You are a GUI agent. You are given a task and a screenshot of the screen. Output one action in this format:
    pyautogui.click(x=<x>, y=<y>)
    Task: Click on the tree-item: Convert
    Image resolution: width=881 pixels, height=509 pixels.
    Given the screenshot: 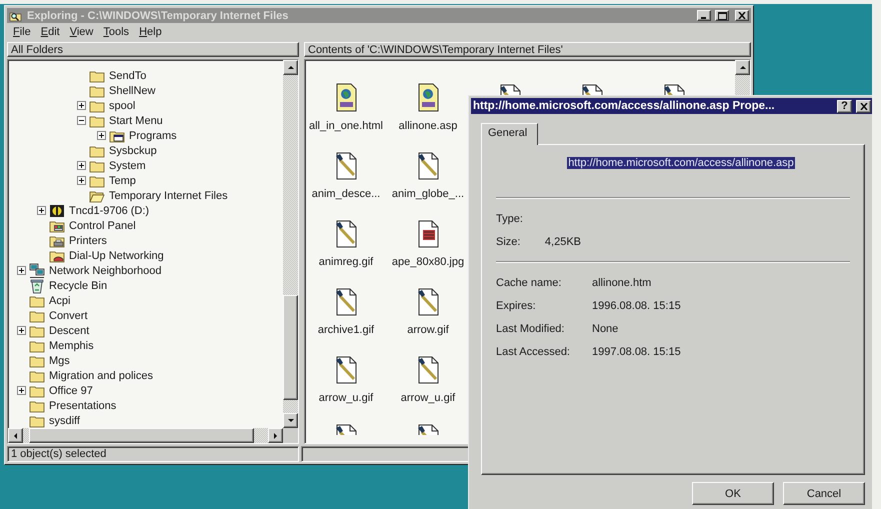 What is the action you would take?
    pyautogui.click(x=59, y=315)
    